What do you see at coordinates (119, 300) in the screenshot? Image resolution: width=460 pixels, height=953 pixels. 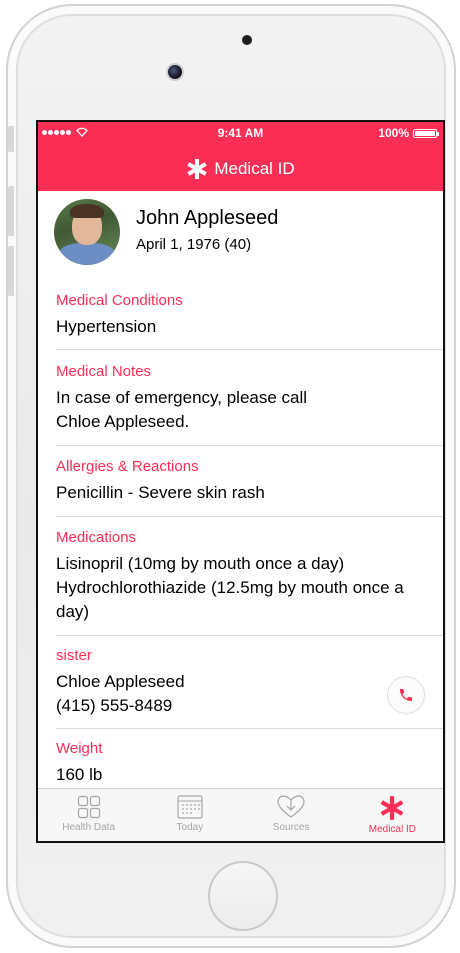 I see `section-label: Medical Conditions` at bounding box center [119, 300].